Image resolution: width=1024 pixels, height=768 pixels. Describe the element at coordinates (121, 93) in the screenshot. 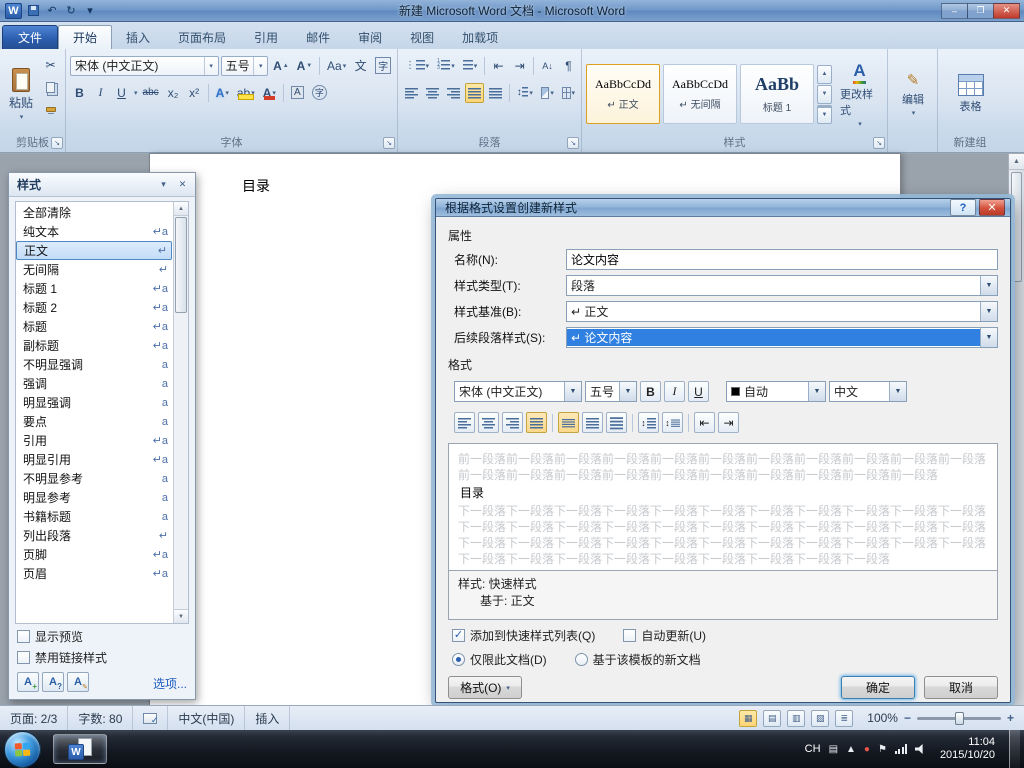

I see `underline-icon: U` at that location.